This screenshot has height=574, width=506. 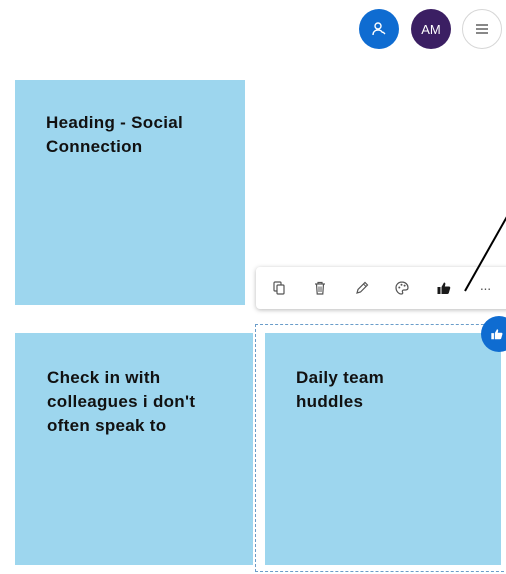 I want to click on copy-icon, so click(x=279, y=288).